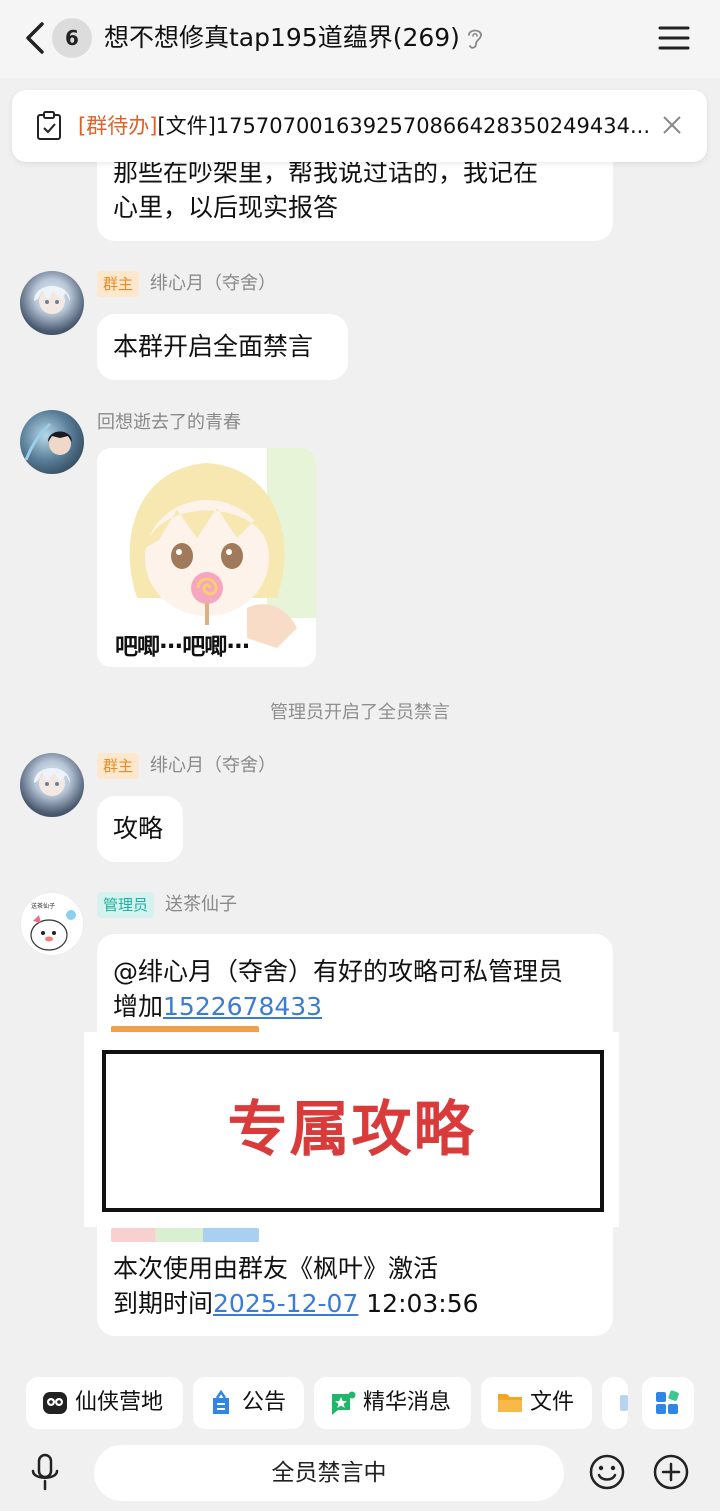 Image resolution: width=720 pixels, height=1511 pixels. I want to click on text-prefix: 到期时间, so click(163, 1303).